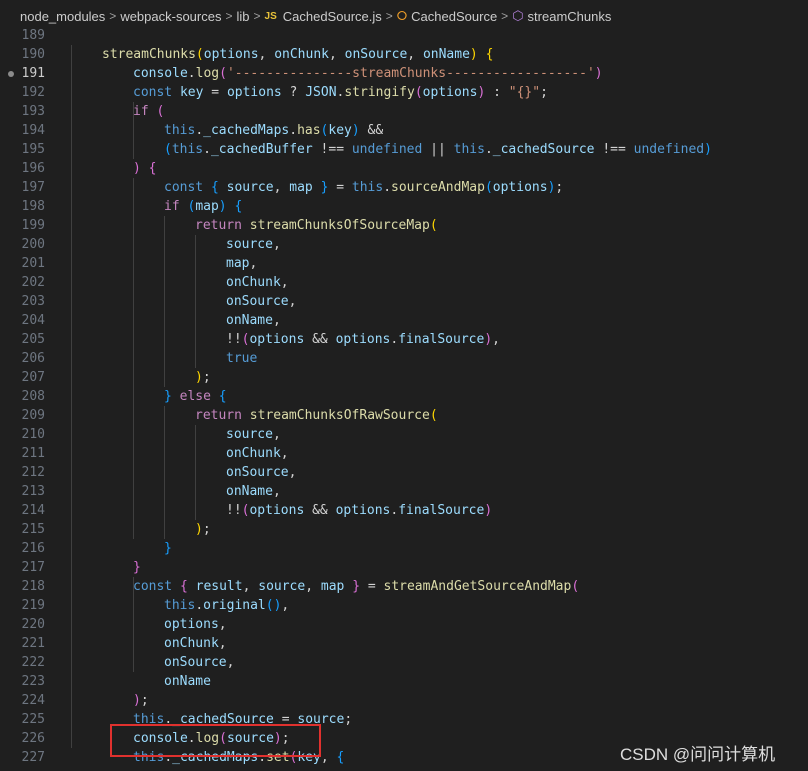 The width and height of the screenshot is (808, 771). I want to click on code-token: _cachedSource, so click(543, 149).